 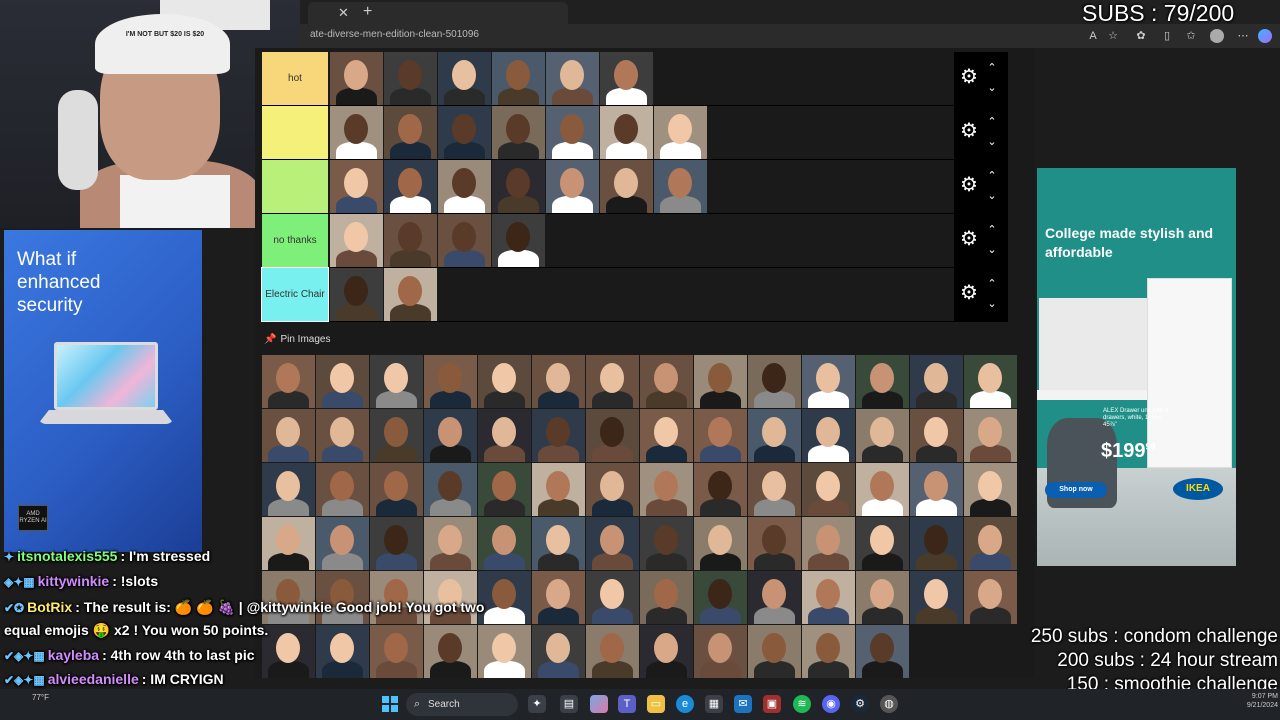 What do you see at coordinates (1217, 36) in the screenshot?
I see `profile-avatar` at bounding box center [1217, 36].